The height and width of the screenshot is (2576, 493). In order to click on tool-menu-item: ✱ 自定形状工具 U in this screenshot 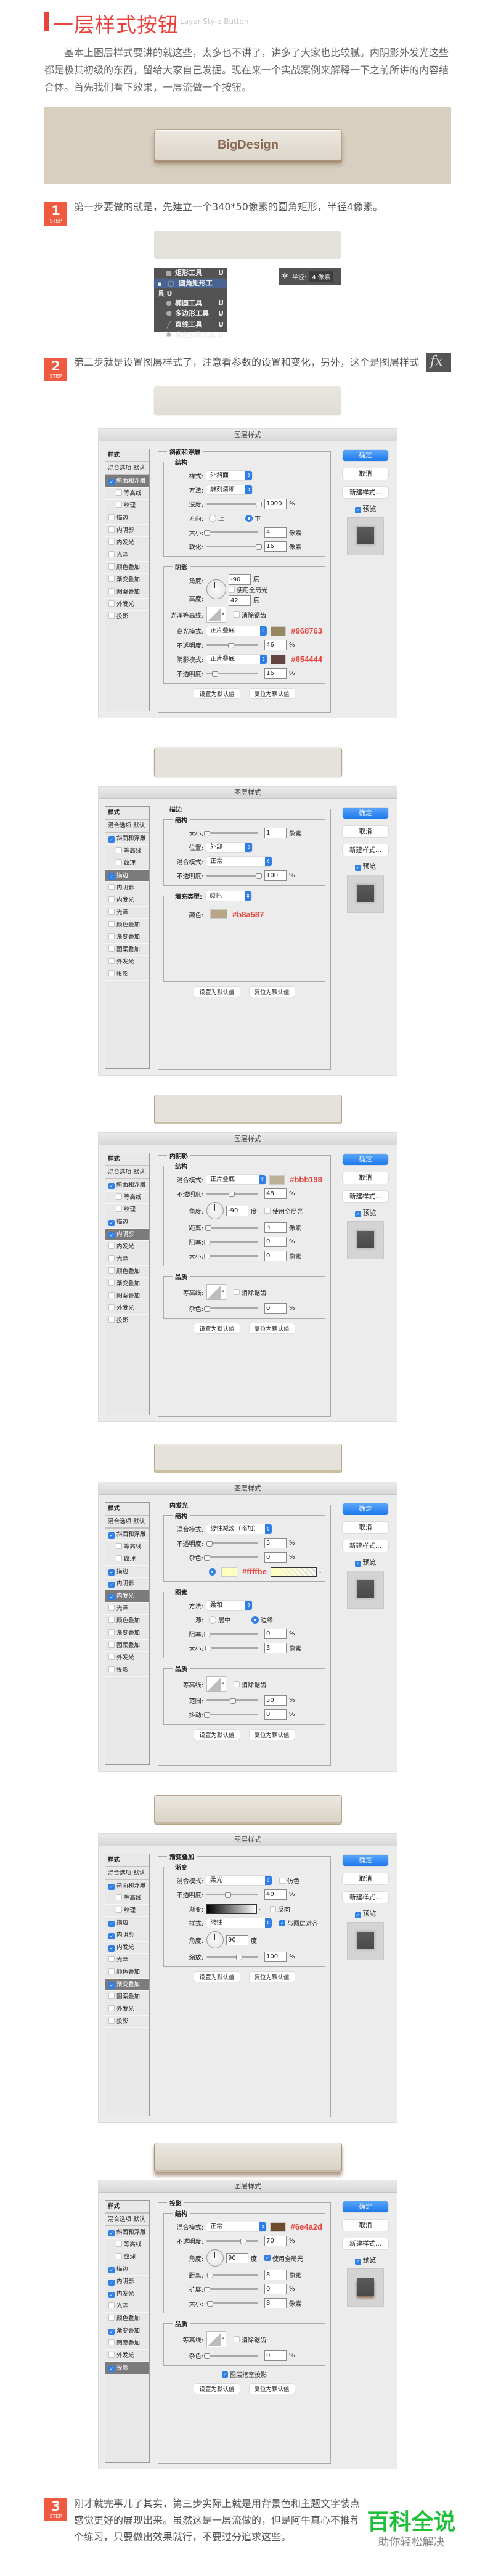, I will do `click(190, 335)`.